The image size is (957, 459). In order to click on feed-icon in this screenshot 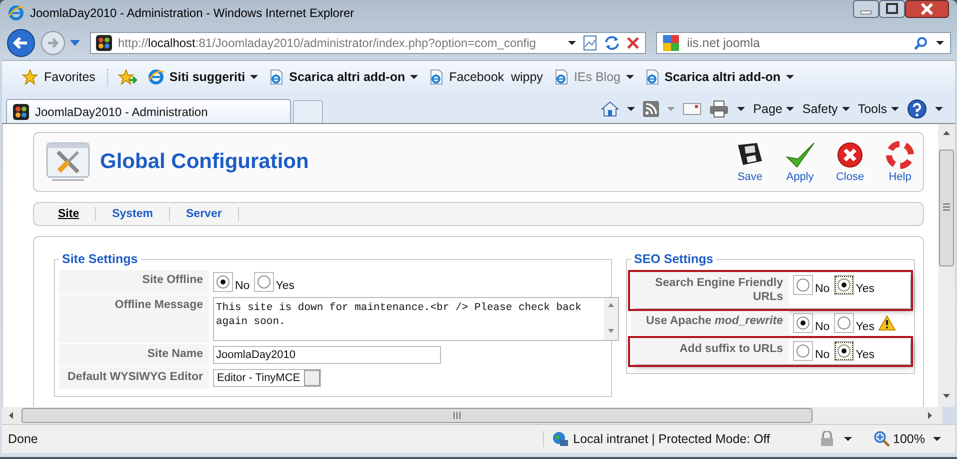, I will do `click(651, 109)`.